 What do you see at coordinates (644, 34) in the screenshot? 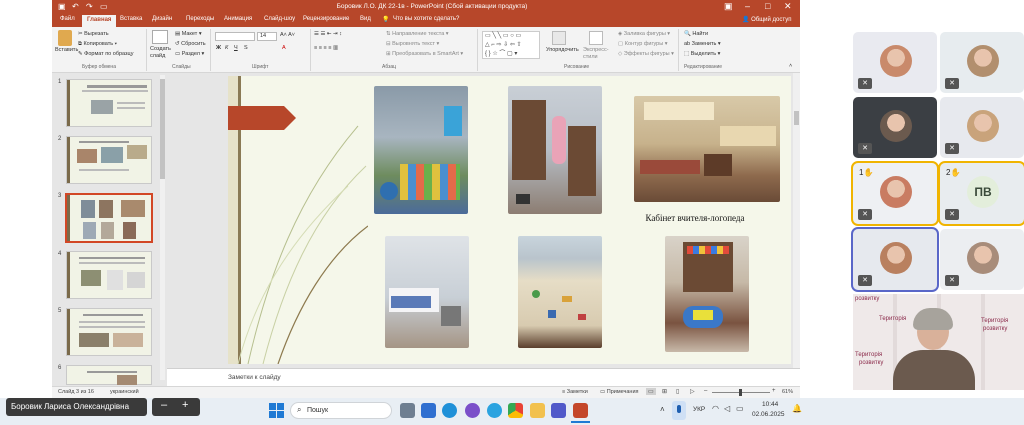
I see `shape-fill-button: ◈ Заливка фигуры ▾` at bounding box center [644, 34].